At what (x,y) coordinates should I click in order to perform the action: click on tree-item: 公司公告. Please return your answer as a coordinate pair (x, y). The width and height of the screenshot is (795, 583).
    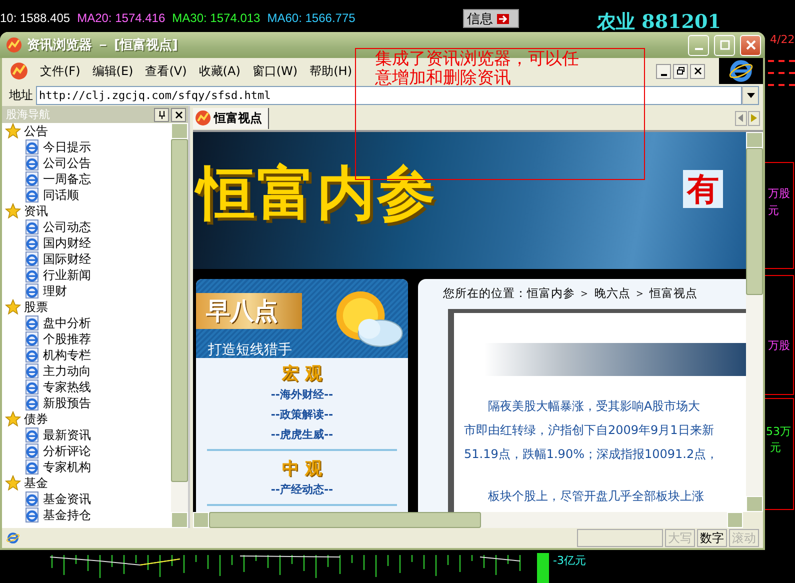
    Looking at the image, I should click on (86, 163).